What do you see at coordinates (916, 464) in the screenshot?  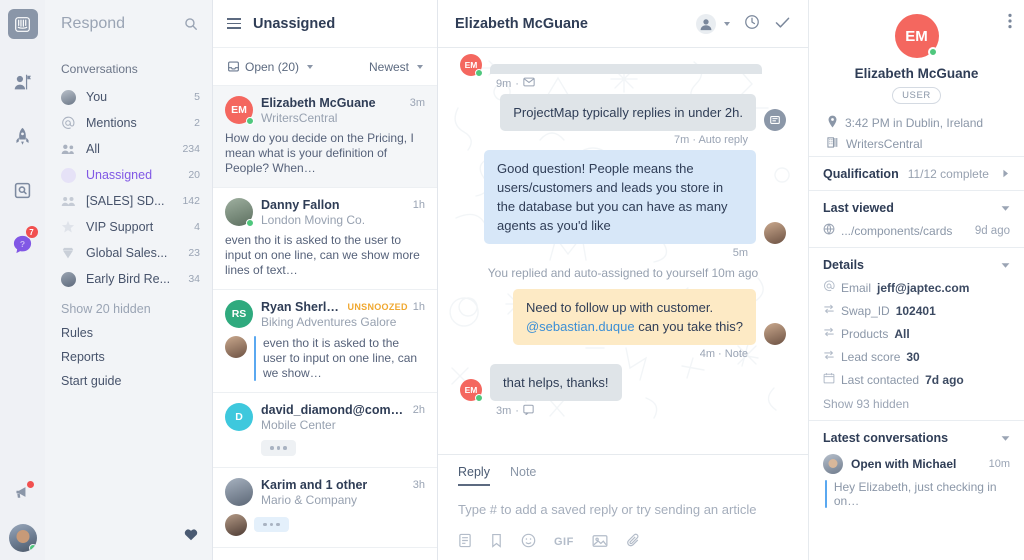 I see `latest-conversation-item: Open with Michael 10m` at bounding box center [916, 464].